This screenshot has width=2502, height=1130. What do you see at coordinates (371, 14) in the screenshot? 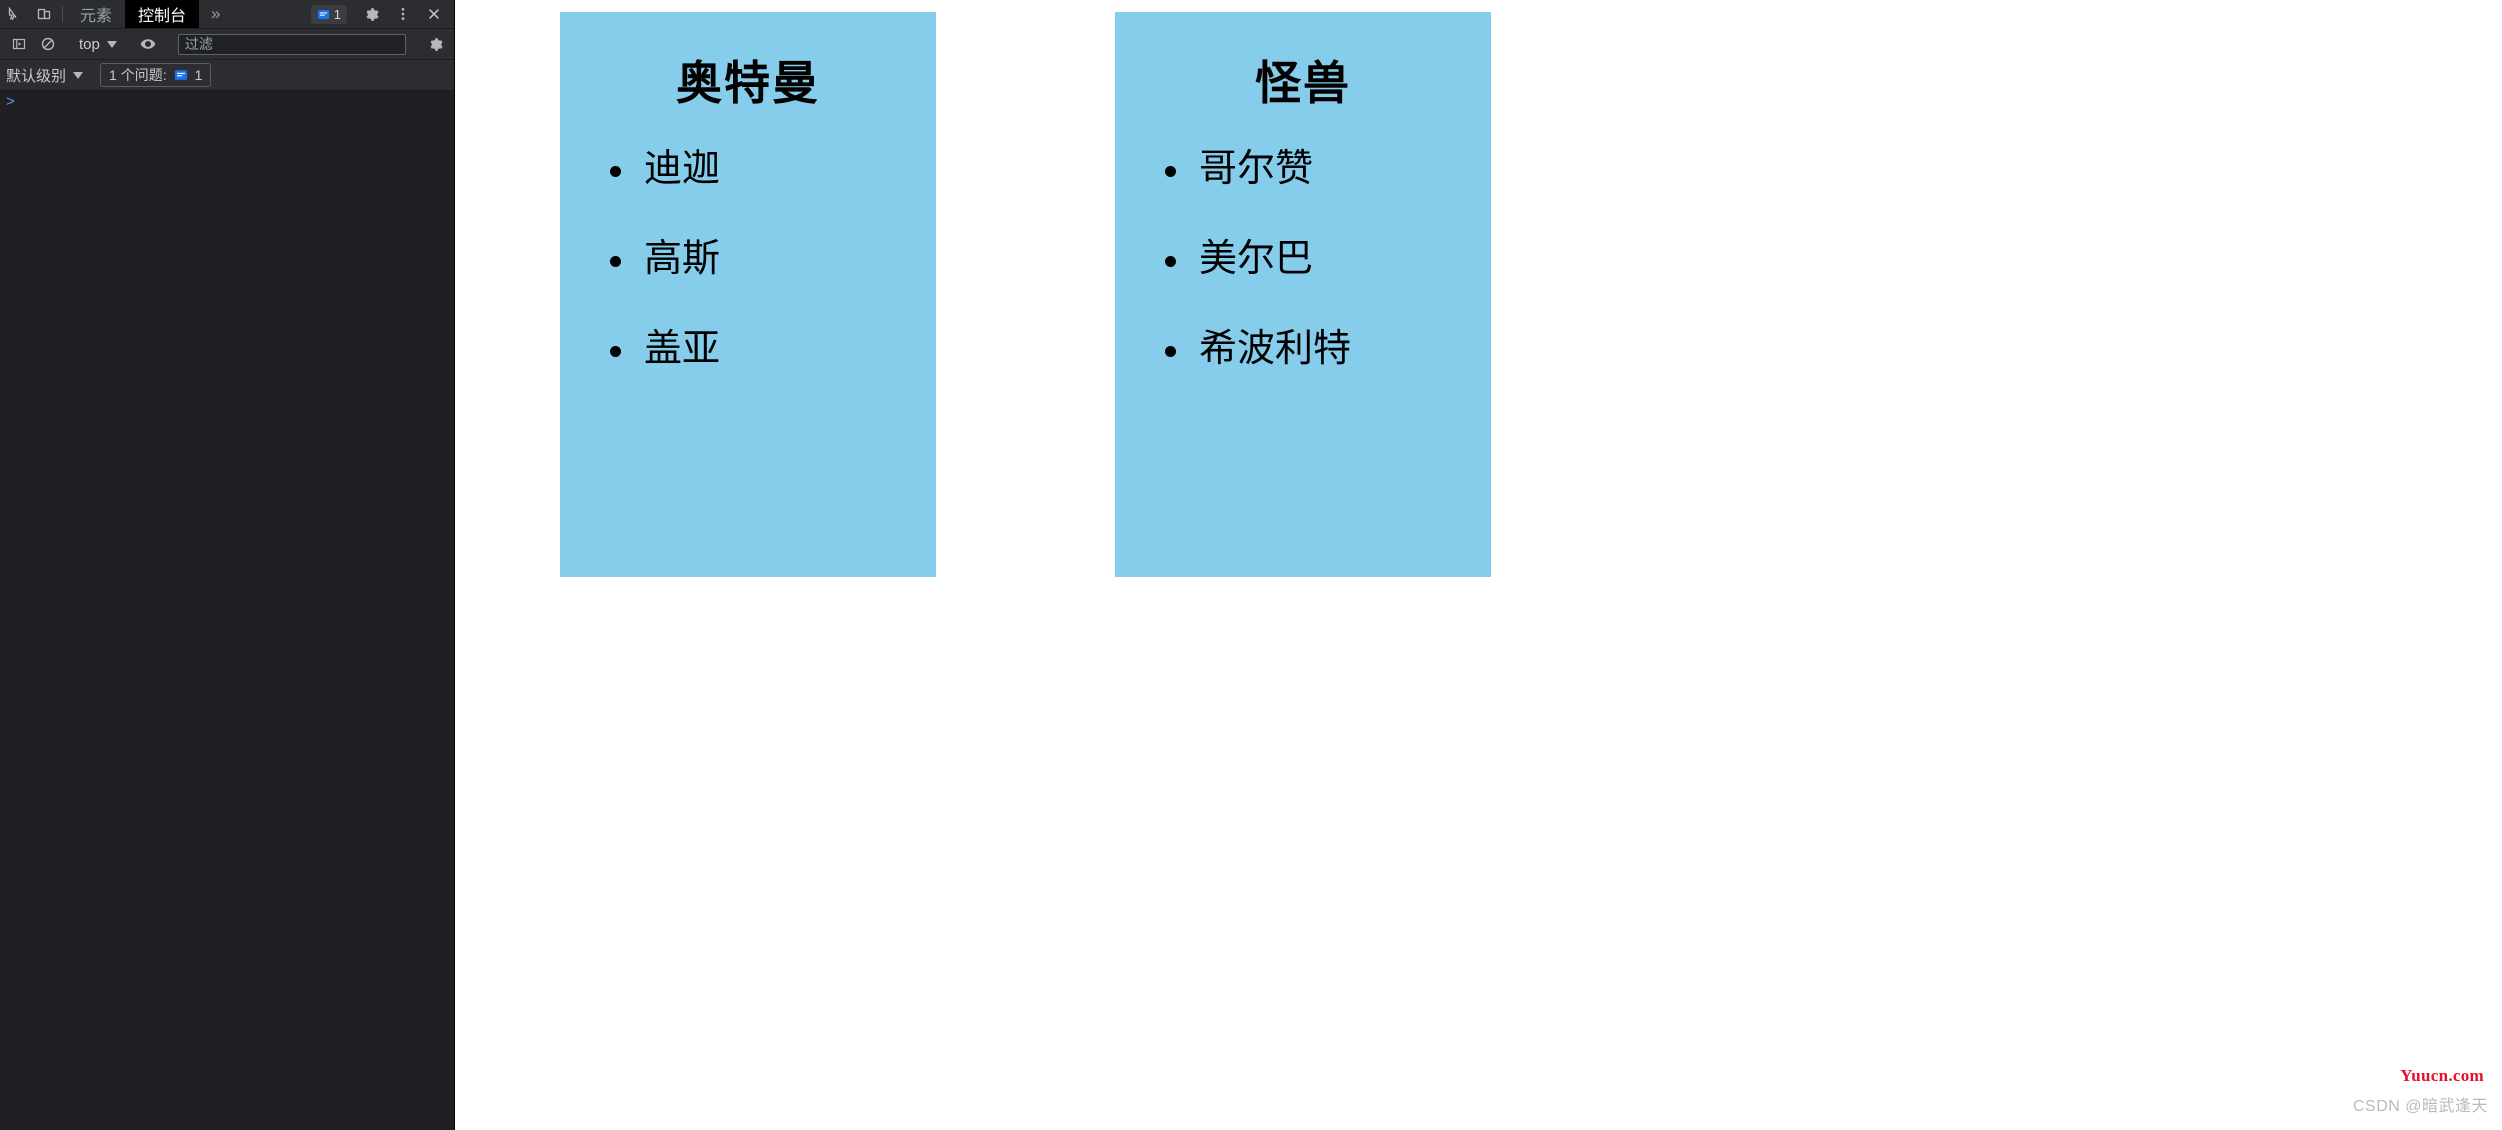
I see `gear-icon` at bounding box center [371, 14].